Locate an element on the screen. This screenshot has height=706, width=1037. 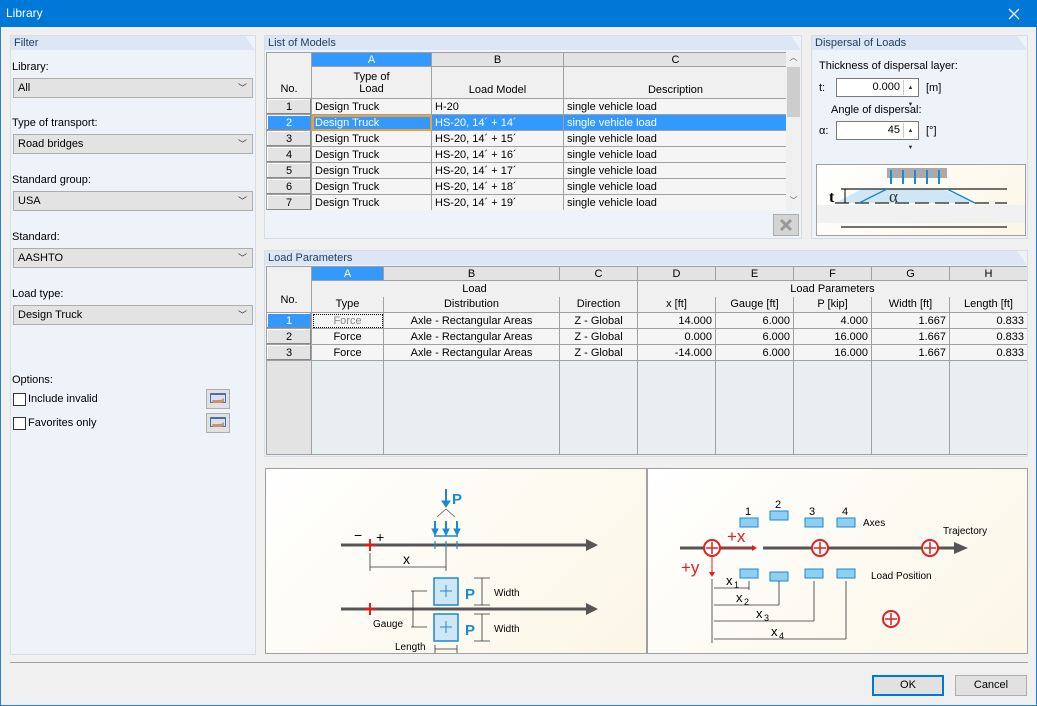
scroll-up-icon: ︿ is located at coordinates (793, 59).